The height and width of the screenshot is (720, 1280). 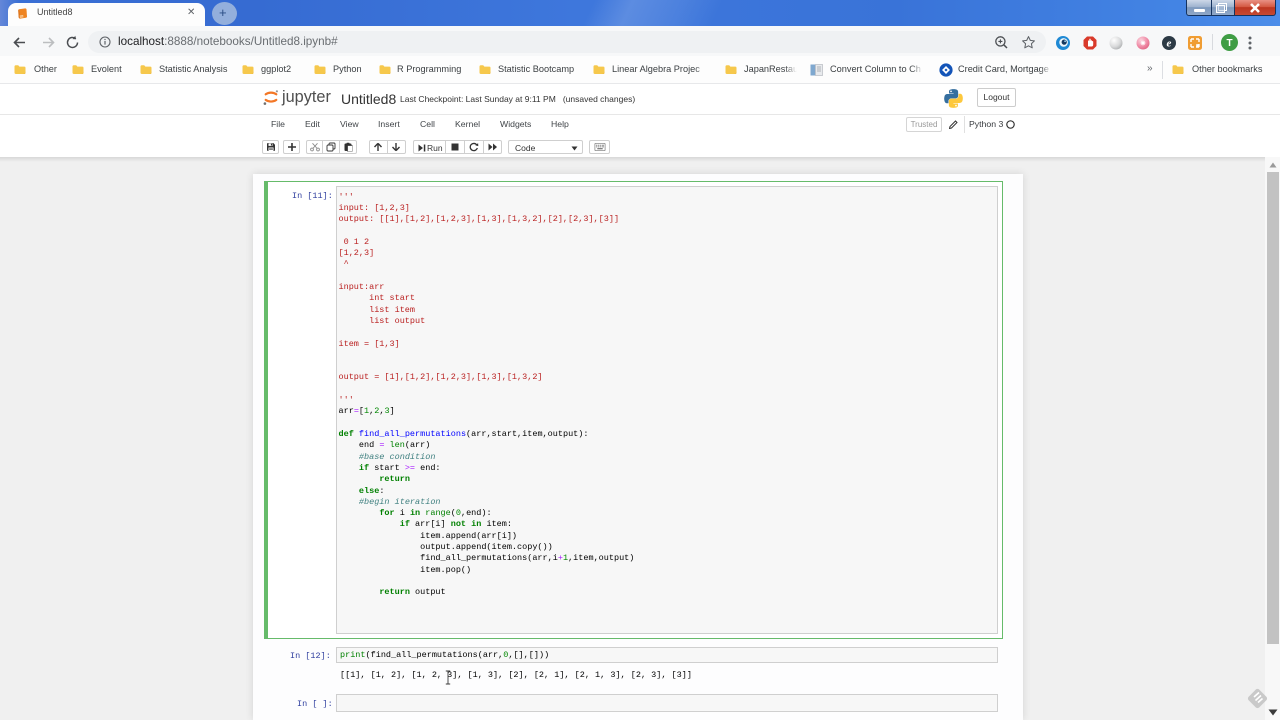 What do you see at coordinates (1169, 43) in the screenshot?
I see `svg-text: e` at bounding box center [1169, 43].